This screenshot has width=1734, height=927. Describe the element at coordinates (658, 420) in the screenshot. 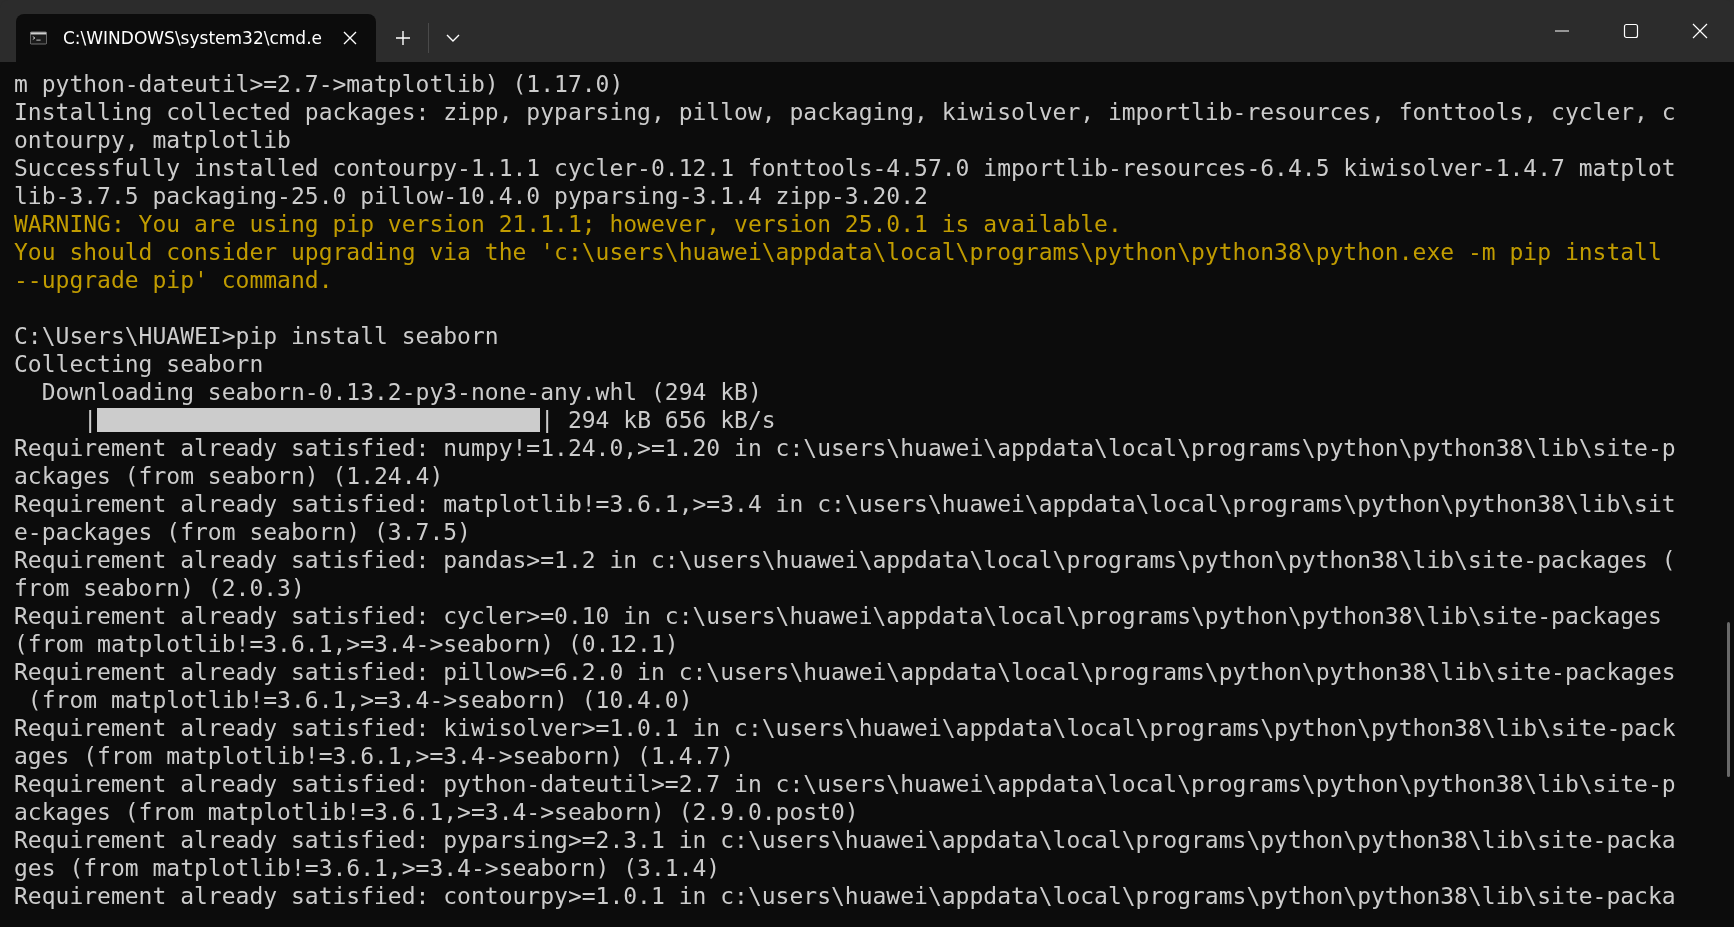

I see `progress-text: | 294 kB 656 kB/s` at that location.